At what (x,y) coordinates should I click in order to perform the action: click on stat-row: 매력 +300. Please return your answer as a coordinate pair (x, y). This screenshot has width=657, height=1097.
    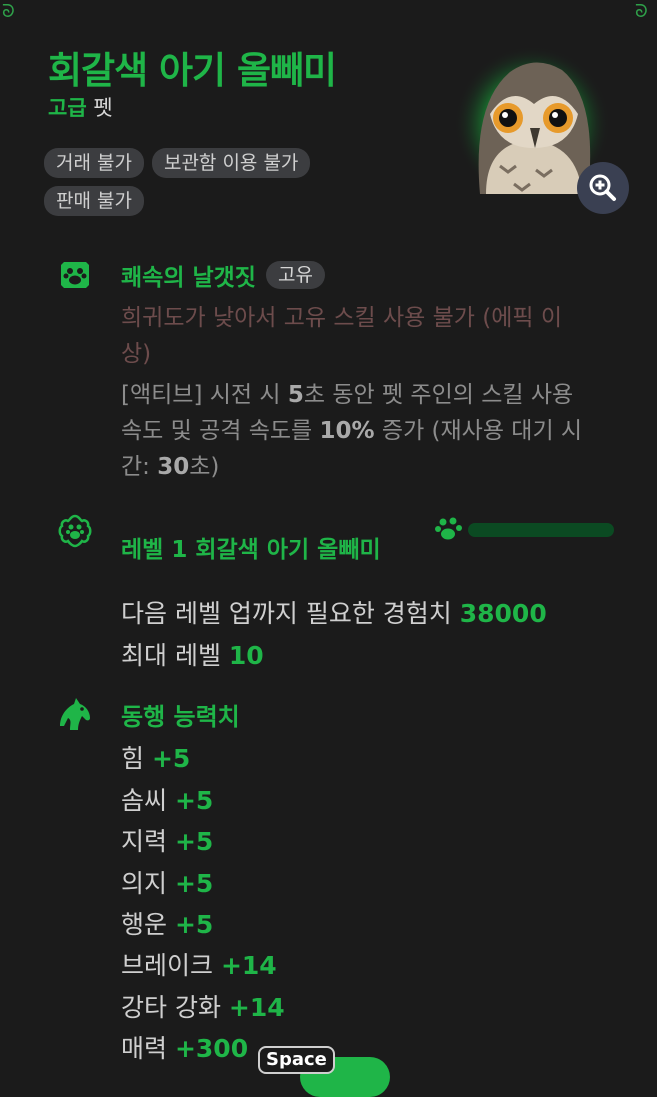
    Looking at the image, I should click on (184, 1047).